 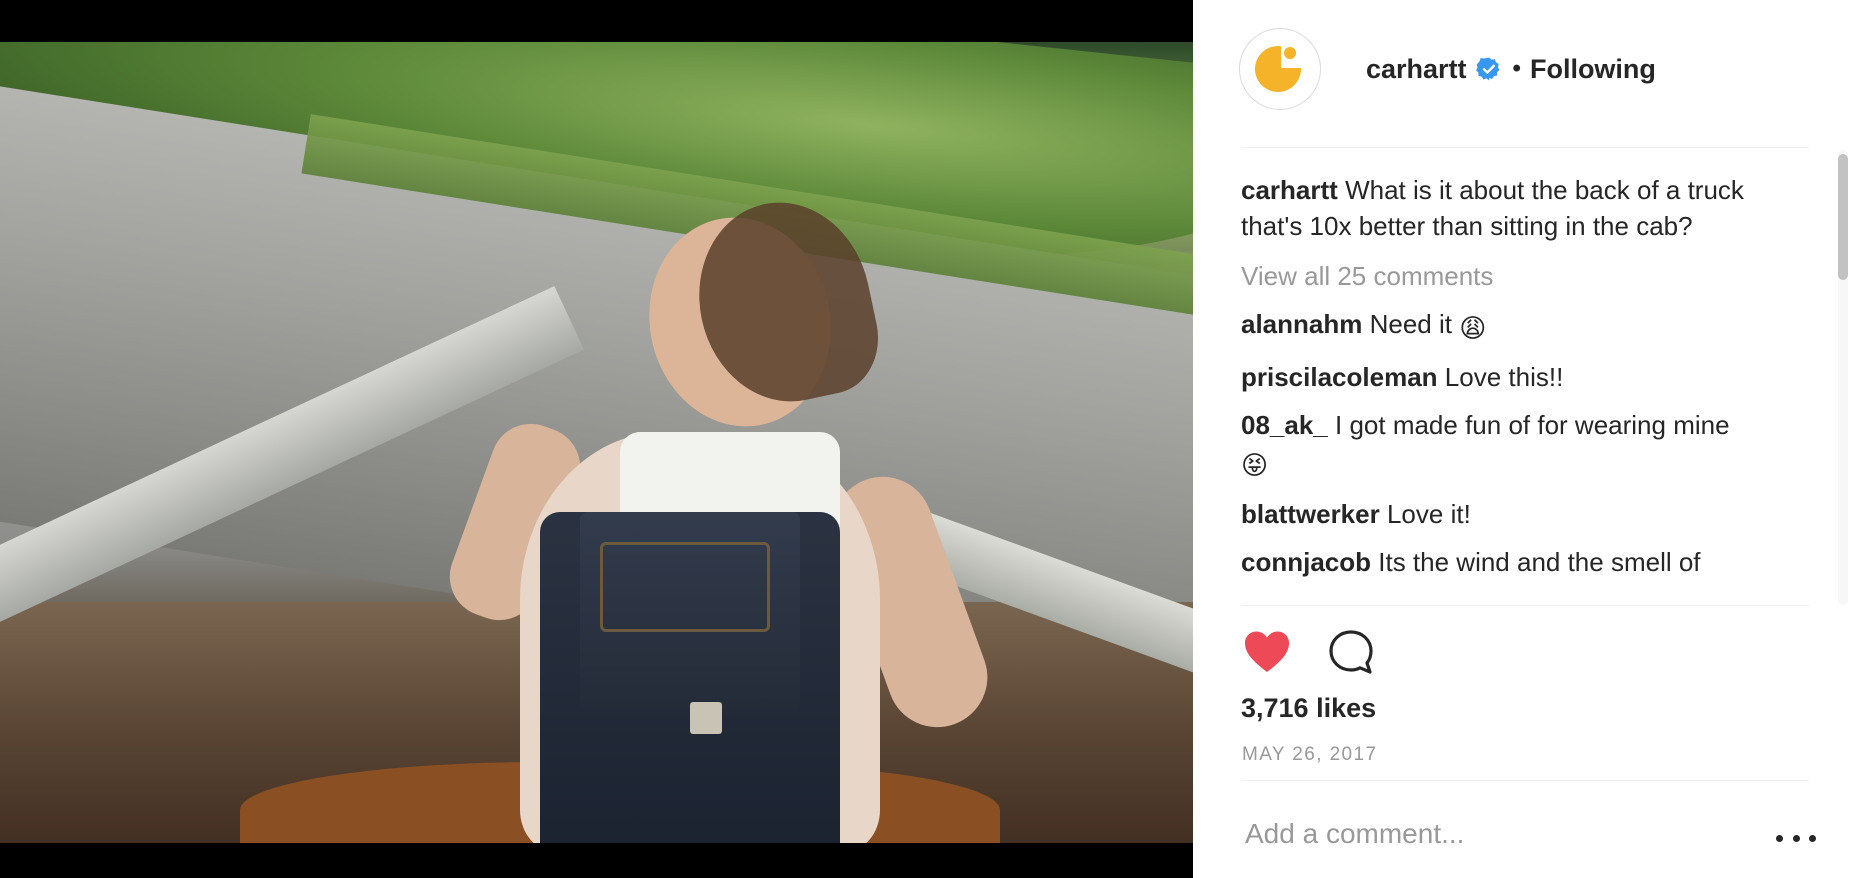 I want to click on comment-bubble-icon, so click(x=1351, y=652).